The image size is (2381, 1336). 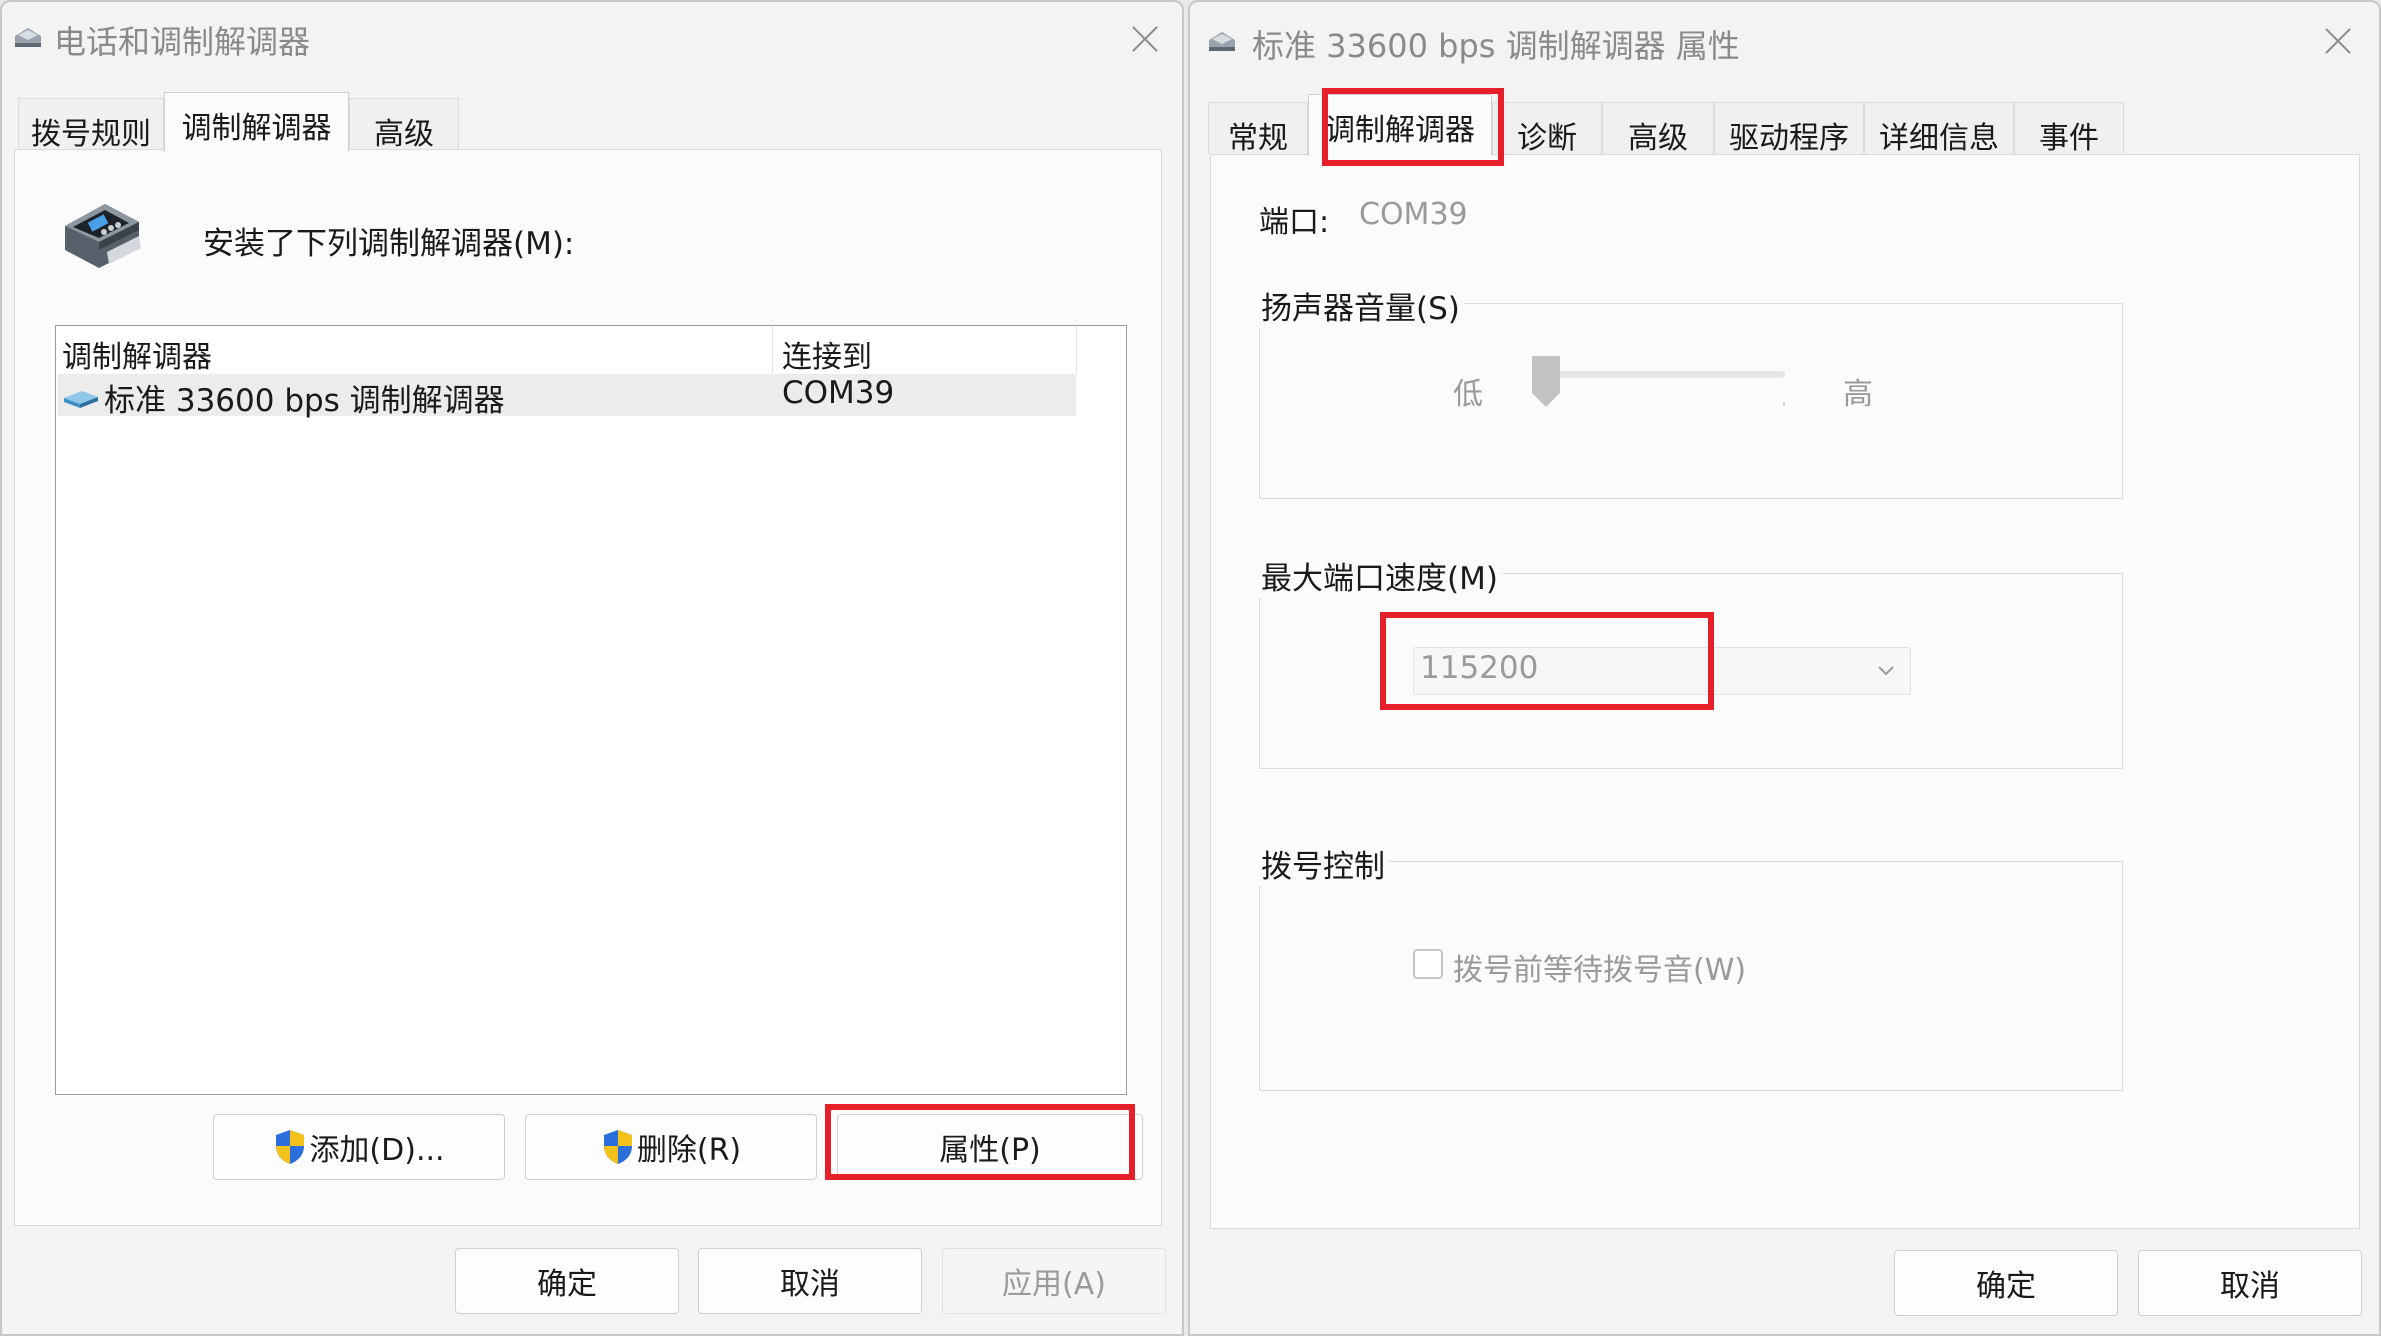 What do you see at coordinates (1360, 305) in the screenshot?
I see `speaker-volume-label: 扬声器音量(S)` at bounding box center [1360, 305].